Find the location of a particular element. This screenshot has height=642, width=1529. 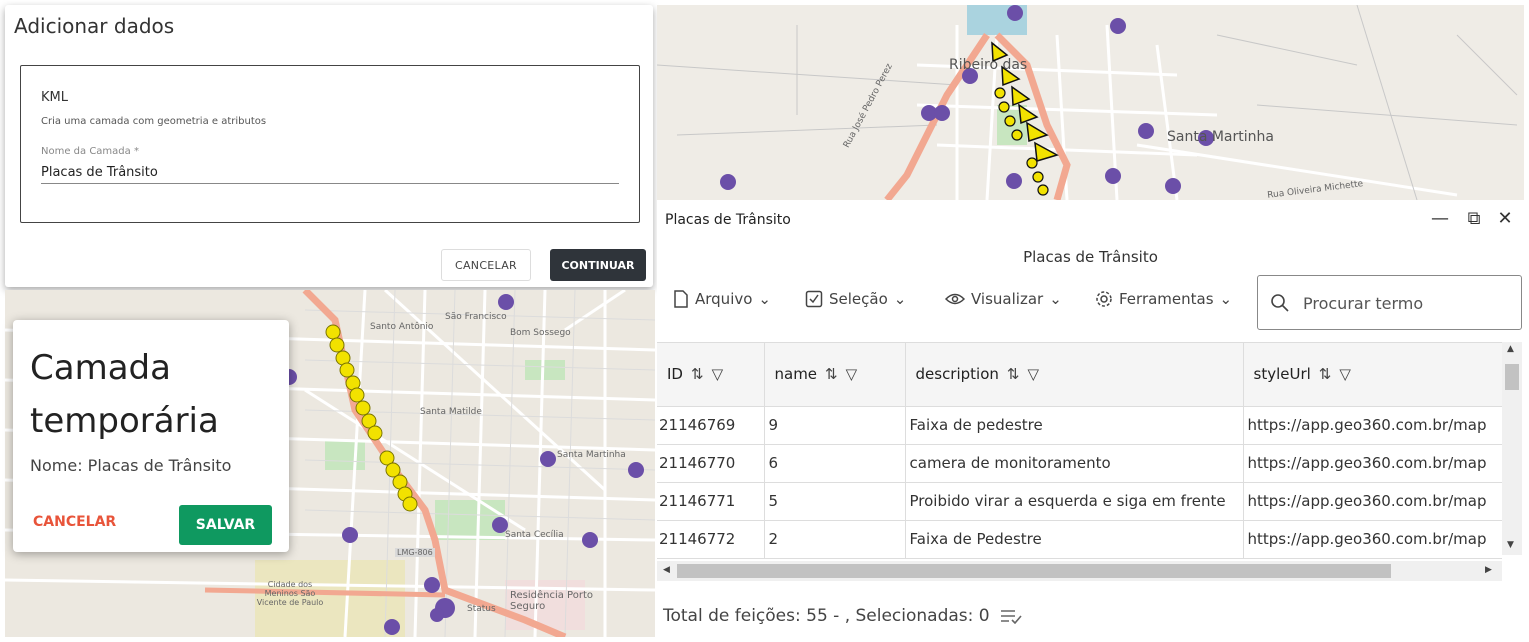

horizontal-scroll-thumb is located at coordinates (1034, 571).